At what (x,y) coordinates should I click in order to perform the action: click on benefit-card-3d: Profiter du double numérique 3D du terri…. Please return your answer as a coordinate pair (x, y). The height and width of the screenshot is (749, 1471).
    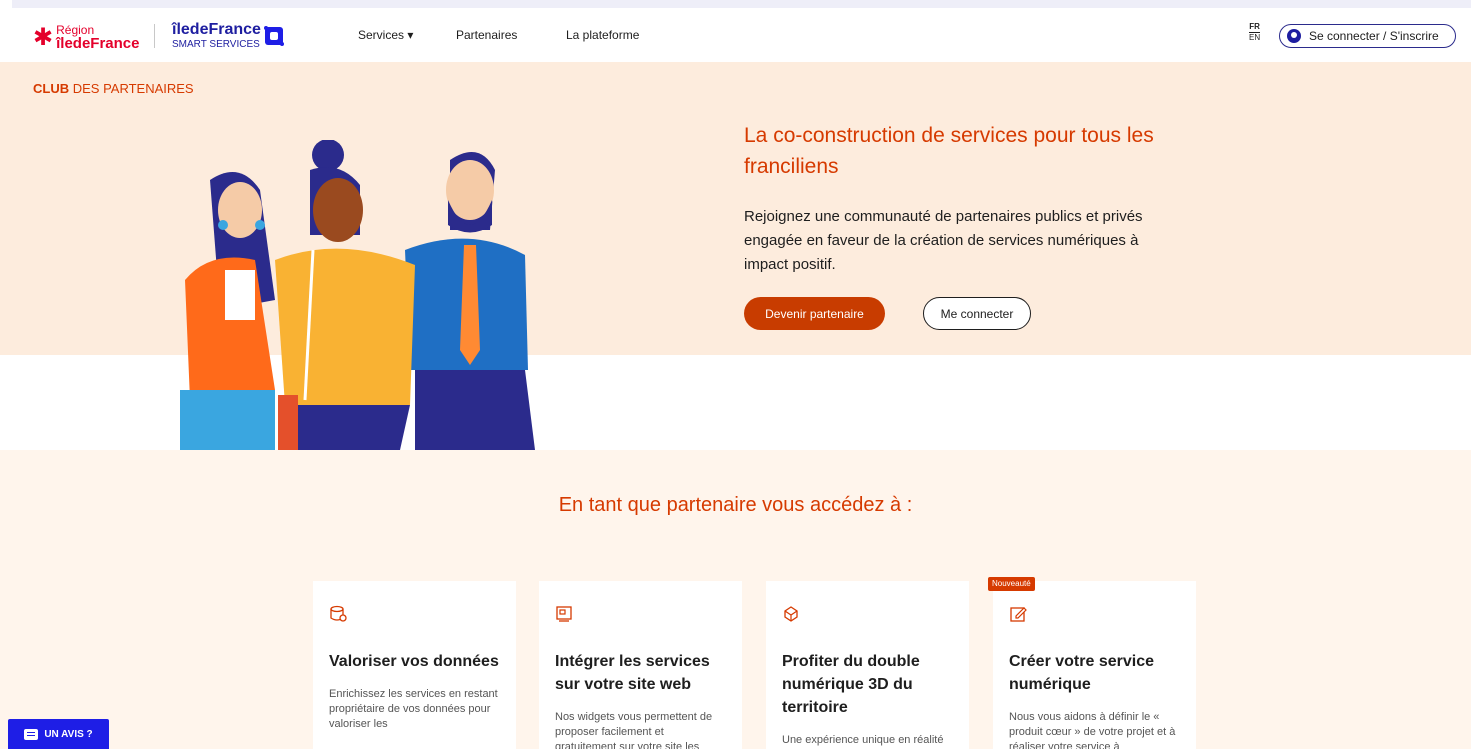
    Looking at the image, I should click on (867, 665).